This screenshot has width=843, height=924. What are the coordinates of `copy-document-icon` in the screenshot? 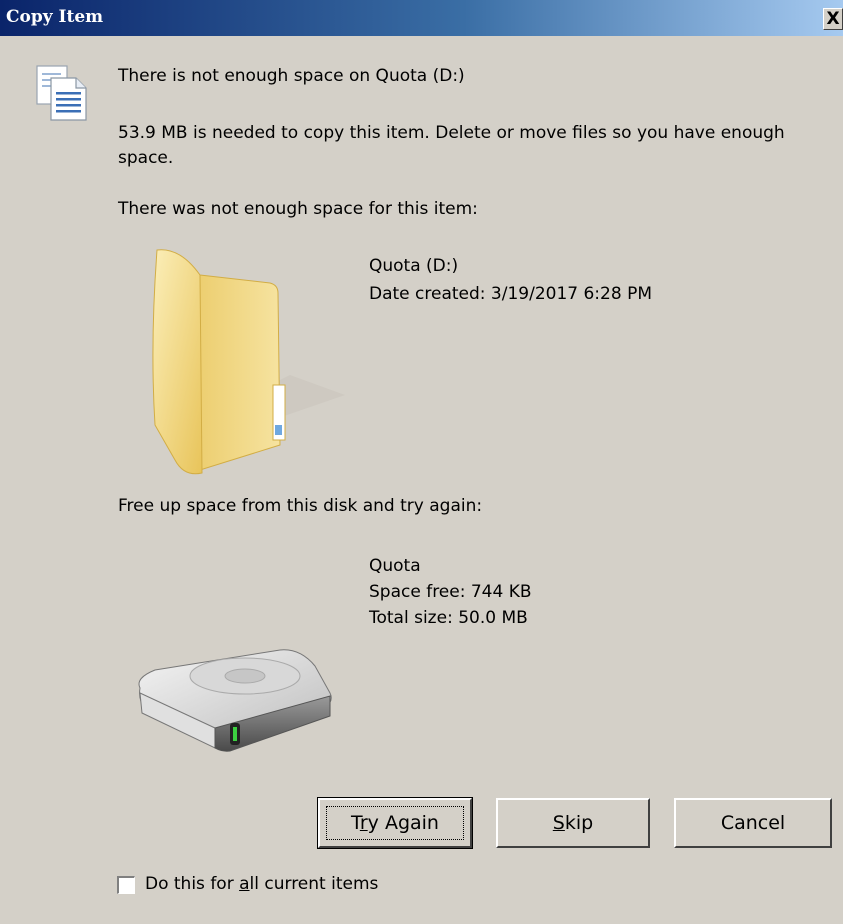 It's located at (61, 93).